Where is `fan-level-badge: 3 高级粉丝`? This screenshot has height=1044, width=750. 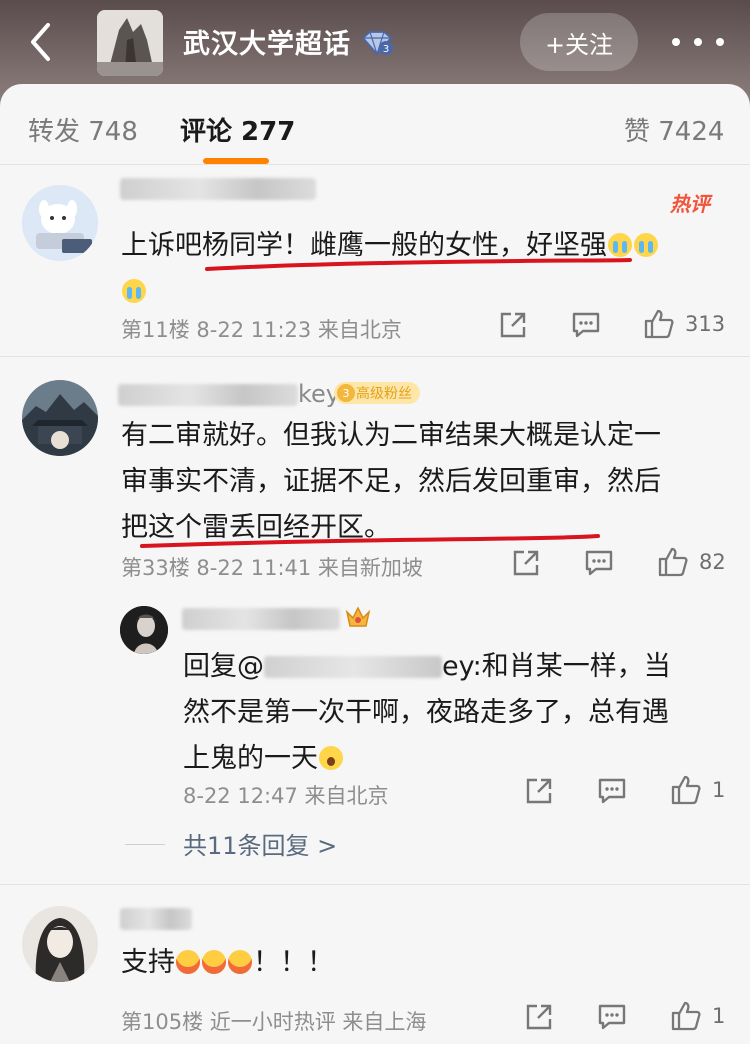 fan-level-badge: 3 高级粉丝 is located at coordinates (377, 393).